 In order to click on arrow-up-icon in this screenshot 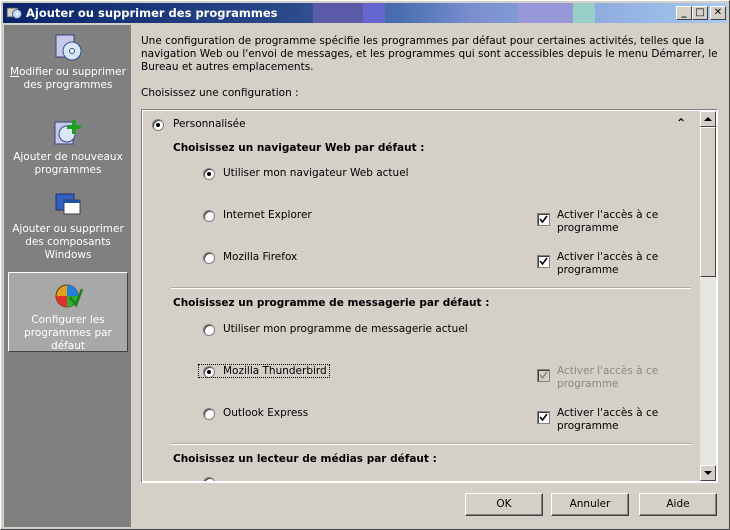, I will do `click(708, 119)`.